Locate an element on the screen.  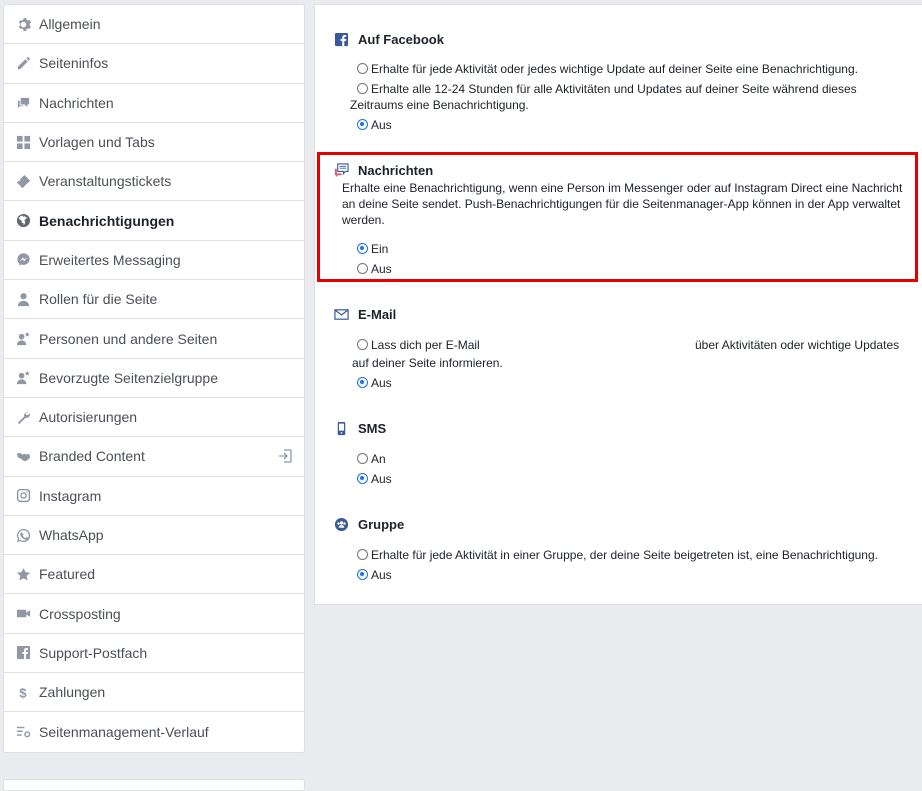
video-icon is located at coordinates (23, 614).